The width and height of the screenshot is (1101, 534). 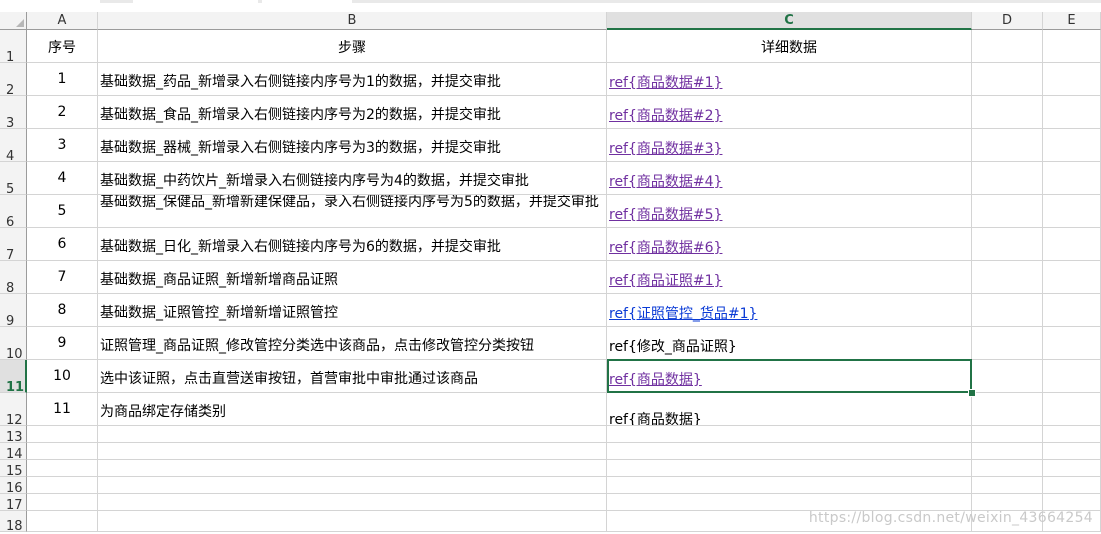 I want to click on cell-a13, so click(x=62, y=434).